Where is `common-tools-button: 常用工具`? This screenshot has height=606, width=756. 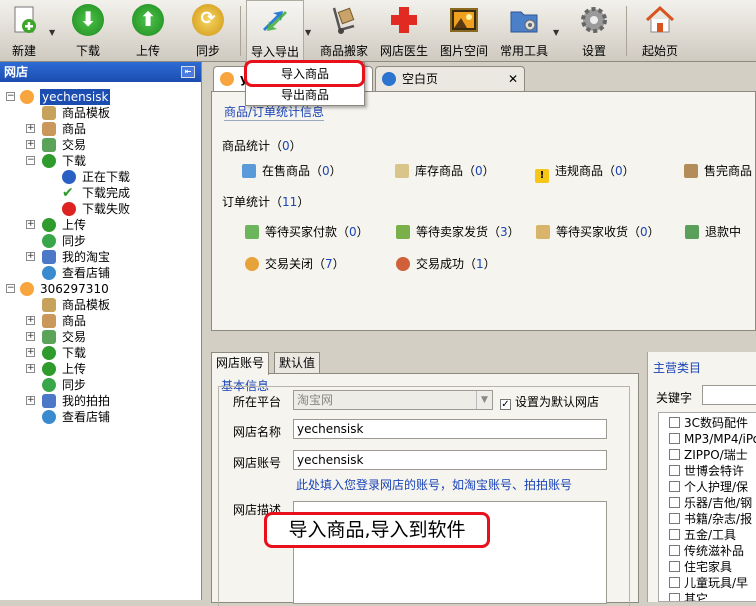 common-tools-button: 常用工具 is located at coordinates (524, 31).